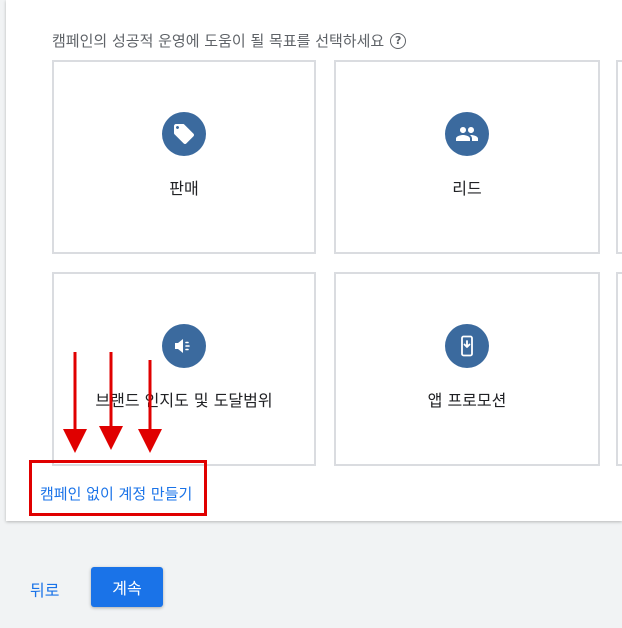  I want to click on continue-button: 계속, so click(127, 587).